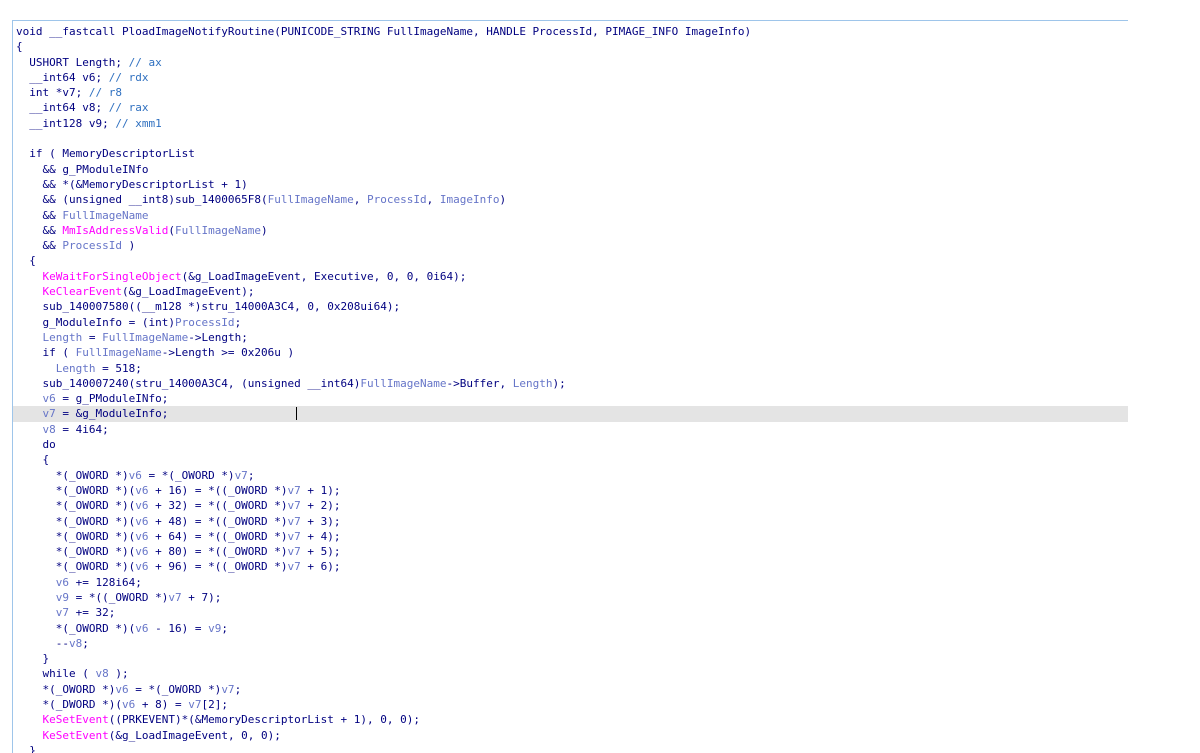 Image resolution: width=1200 pixels, height=753 pixels. Describe the element at coordinates (238, 322) in the screenshot. I see `code-token-normal: ;` at that location.